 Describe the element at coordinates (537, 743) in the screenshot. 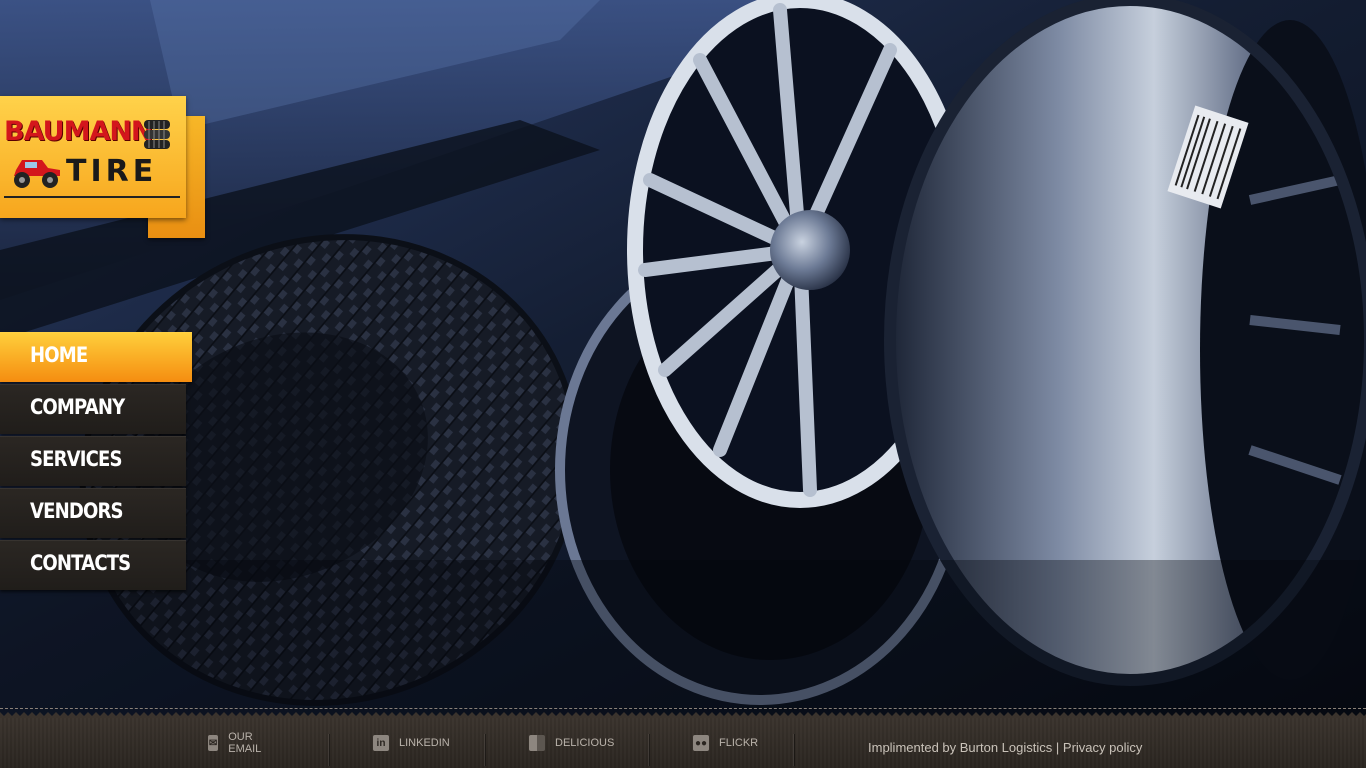

I see `delicious-icon` at that location.